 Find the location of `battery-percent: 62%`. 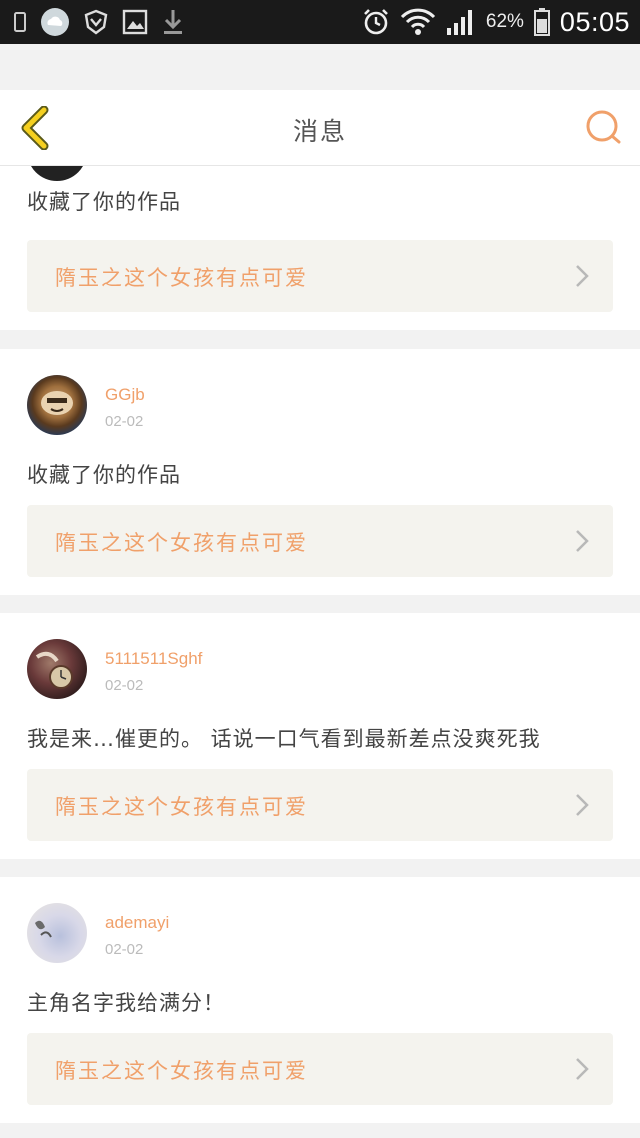

battery-percent: 62% is located at coordinates (504, 21).